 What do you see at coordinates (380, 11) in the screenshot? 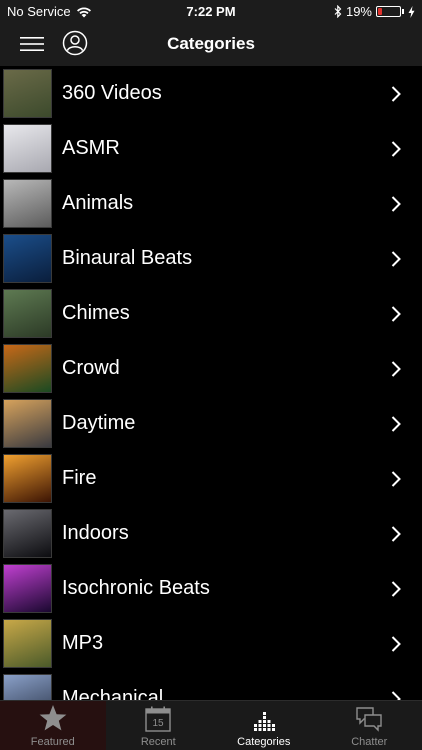
I see `battery-level-fill` at bounding box center [380, 11].